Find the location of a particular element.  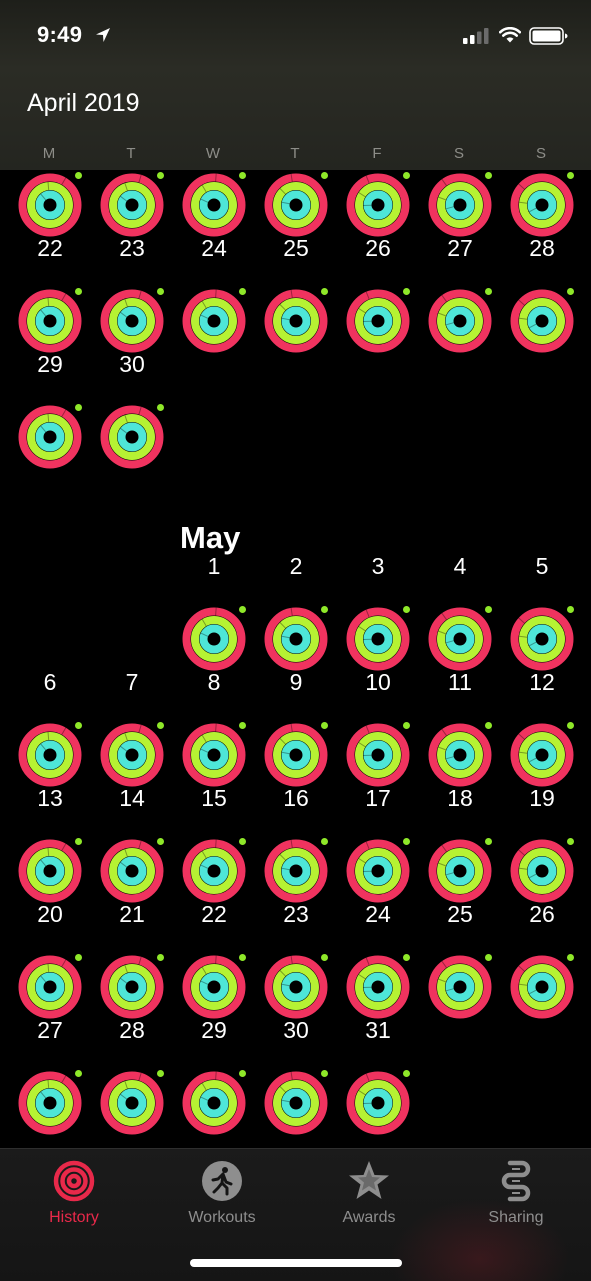

day-number: 15 is located at coordinates (214, 798).